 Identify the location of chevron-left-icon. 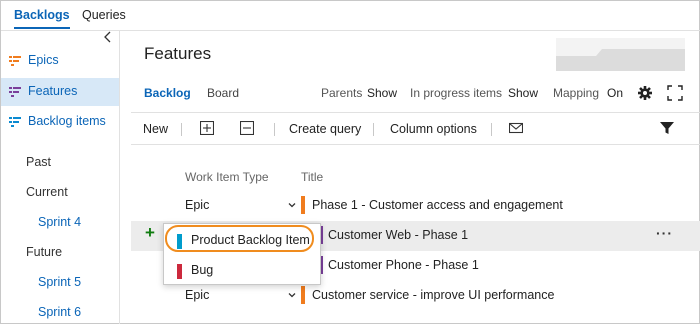
(108, 38).